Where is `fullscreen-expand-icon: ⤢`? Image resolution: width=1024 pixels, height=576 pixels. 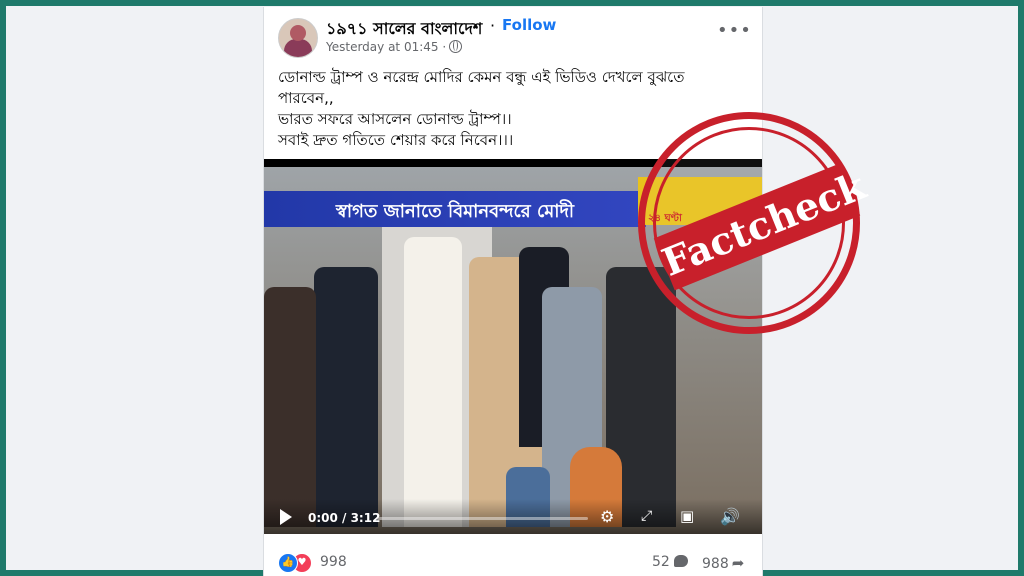
fullscreen-expand-icon: ⤢ is located at coordinates (646, 516).